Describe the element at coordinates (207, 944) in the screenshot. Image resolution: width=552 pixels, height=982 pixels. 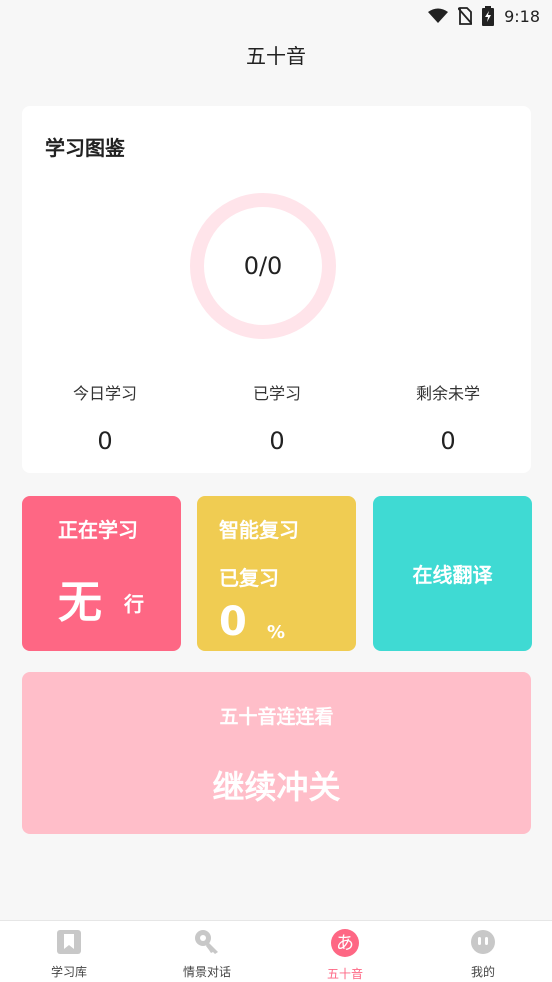
I see `key-icon` at that location.